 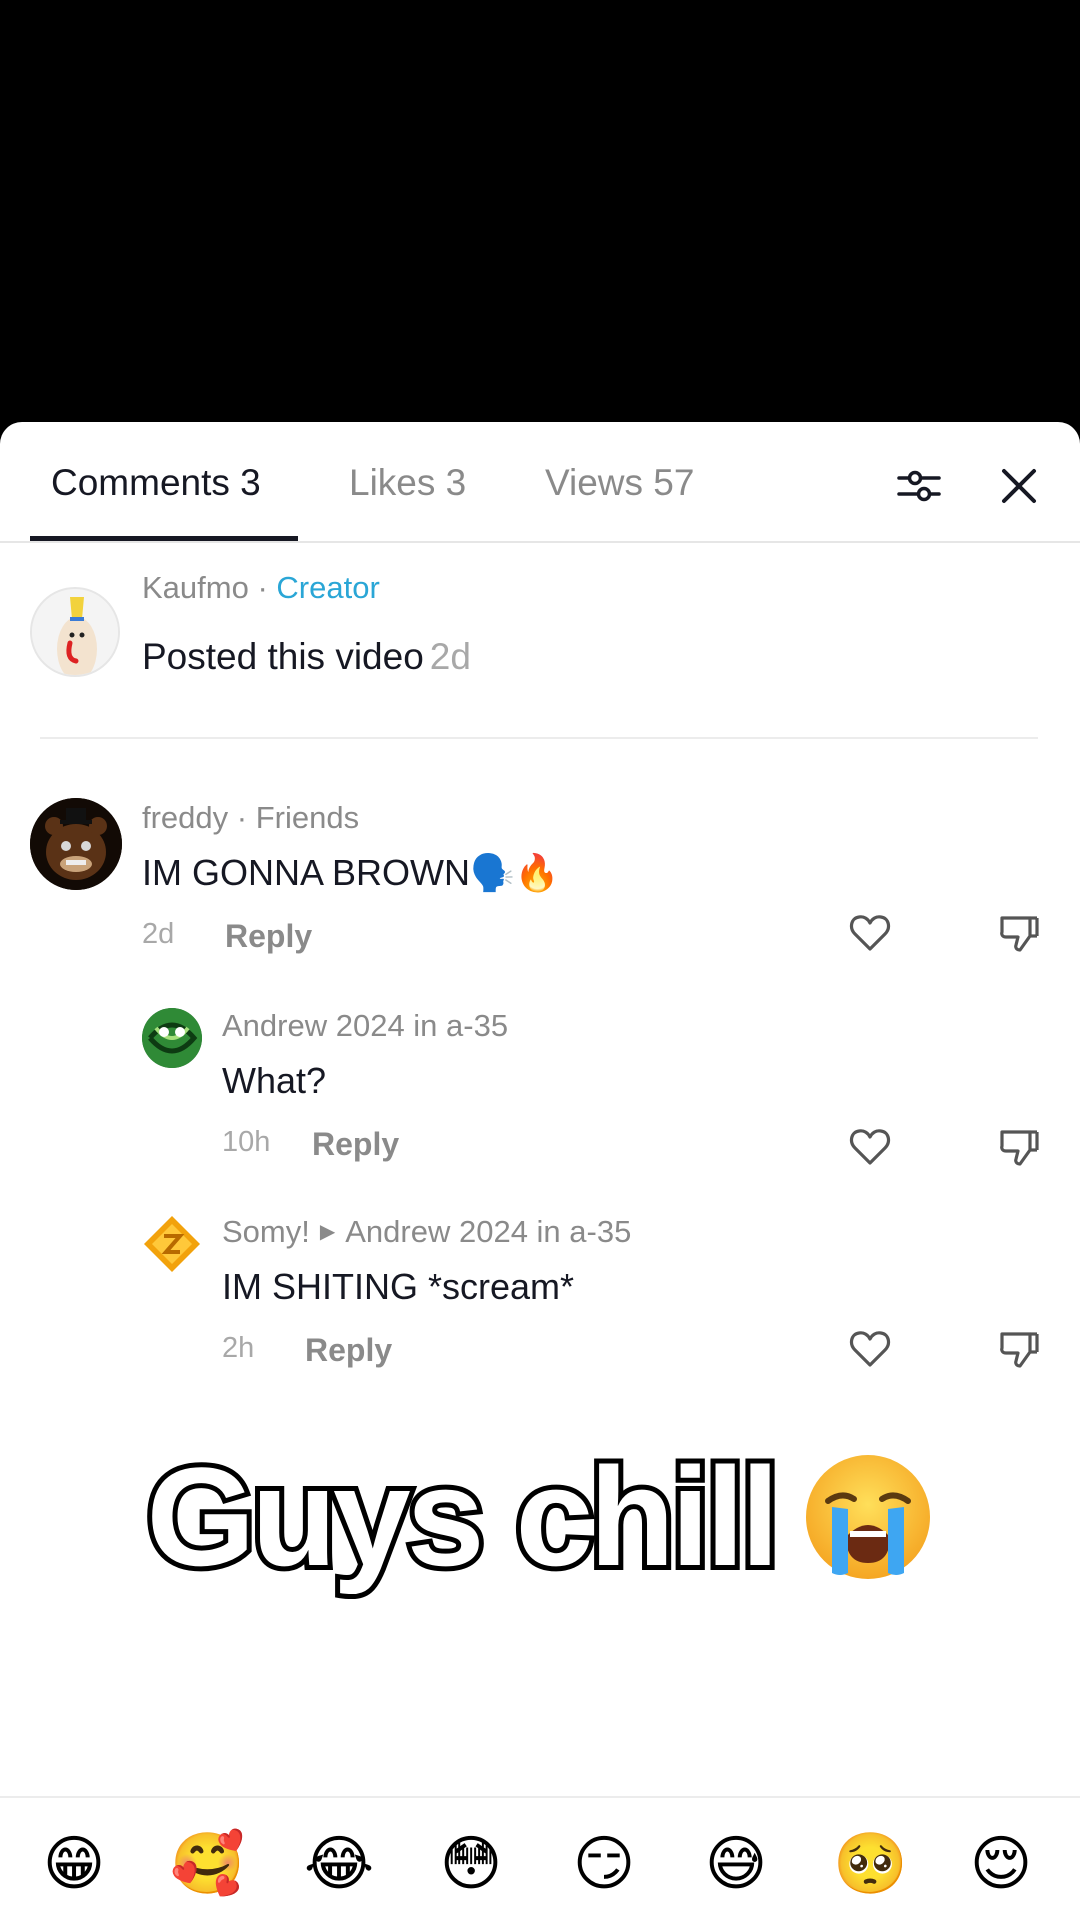 I want to click on comment-author: freddy, so click(x=185, y=817).